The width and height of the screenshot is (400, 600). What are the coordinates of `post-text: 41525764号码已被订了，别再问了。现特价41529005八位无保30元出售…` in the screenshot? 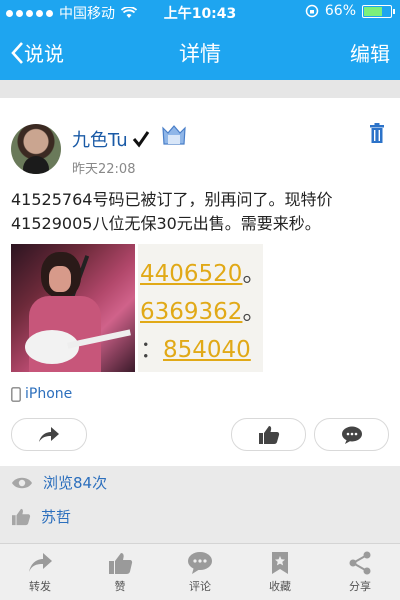 It's located at (172, 211).